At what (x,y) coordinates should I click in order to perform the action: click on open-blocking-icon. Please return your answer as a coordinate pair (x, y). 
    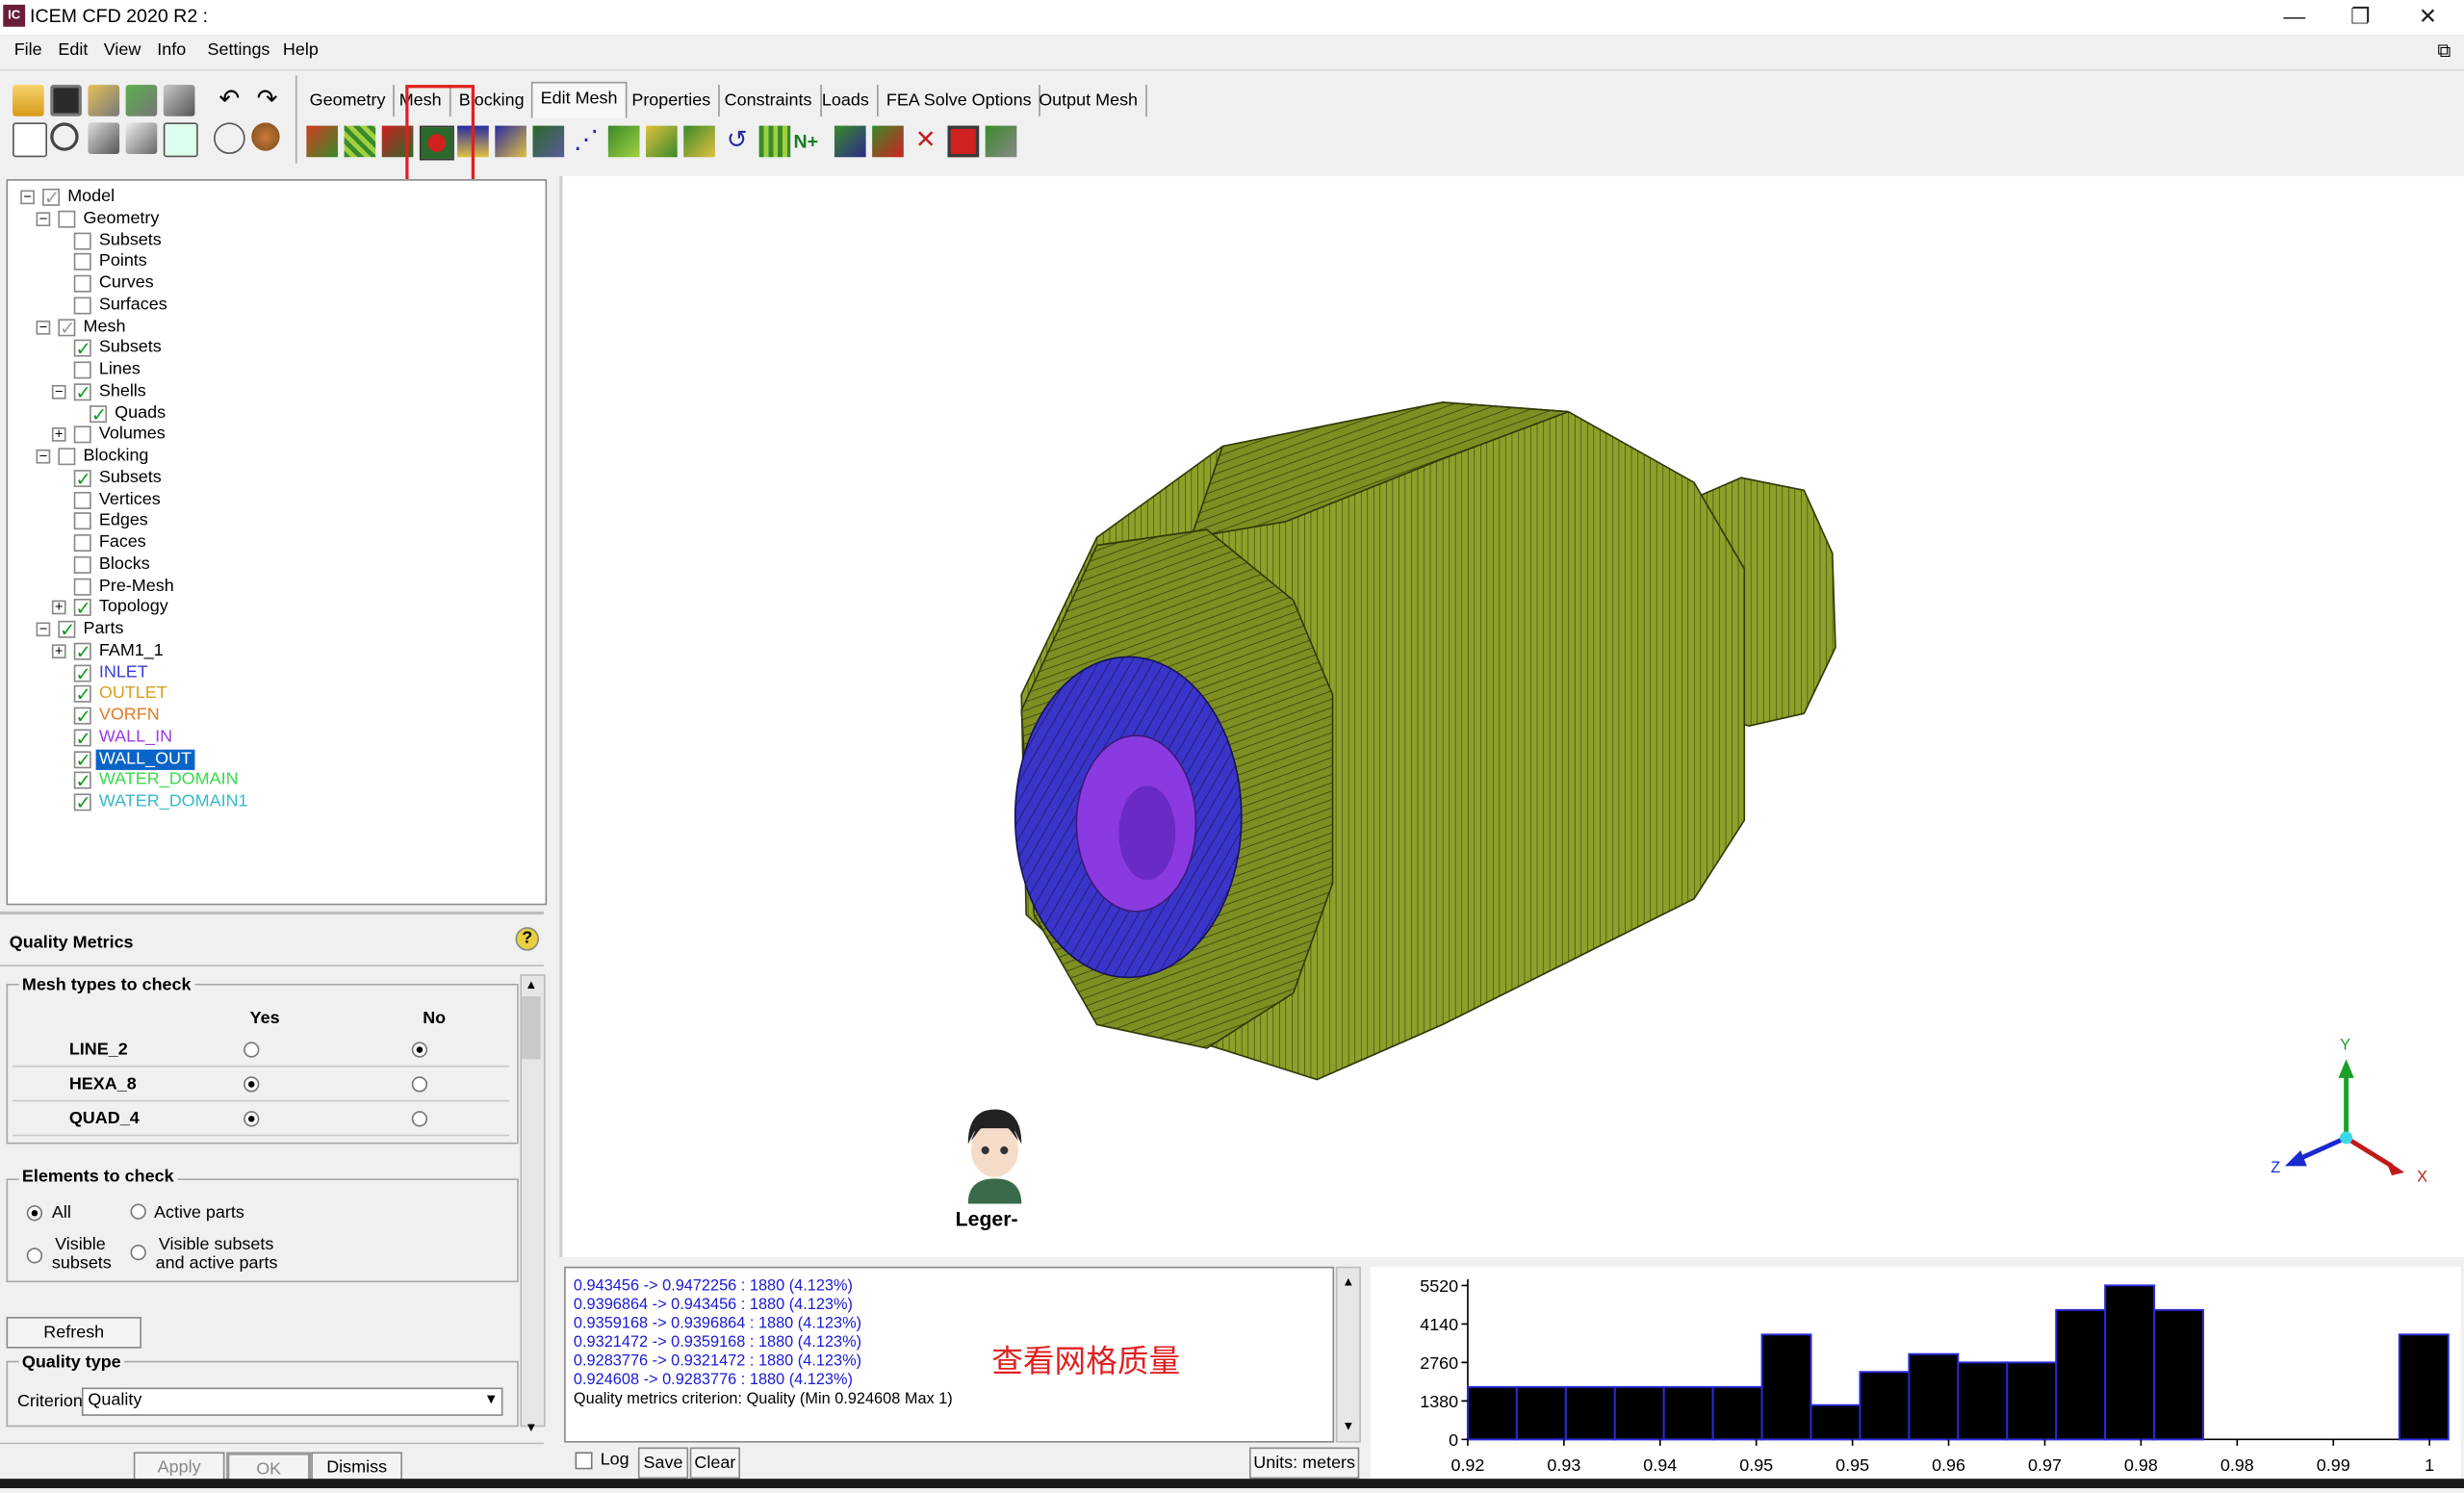
    Looking at the image, I should click on (179, 101).